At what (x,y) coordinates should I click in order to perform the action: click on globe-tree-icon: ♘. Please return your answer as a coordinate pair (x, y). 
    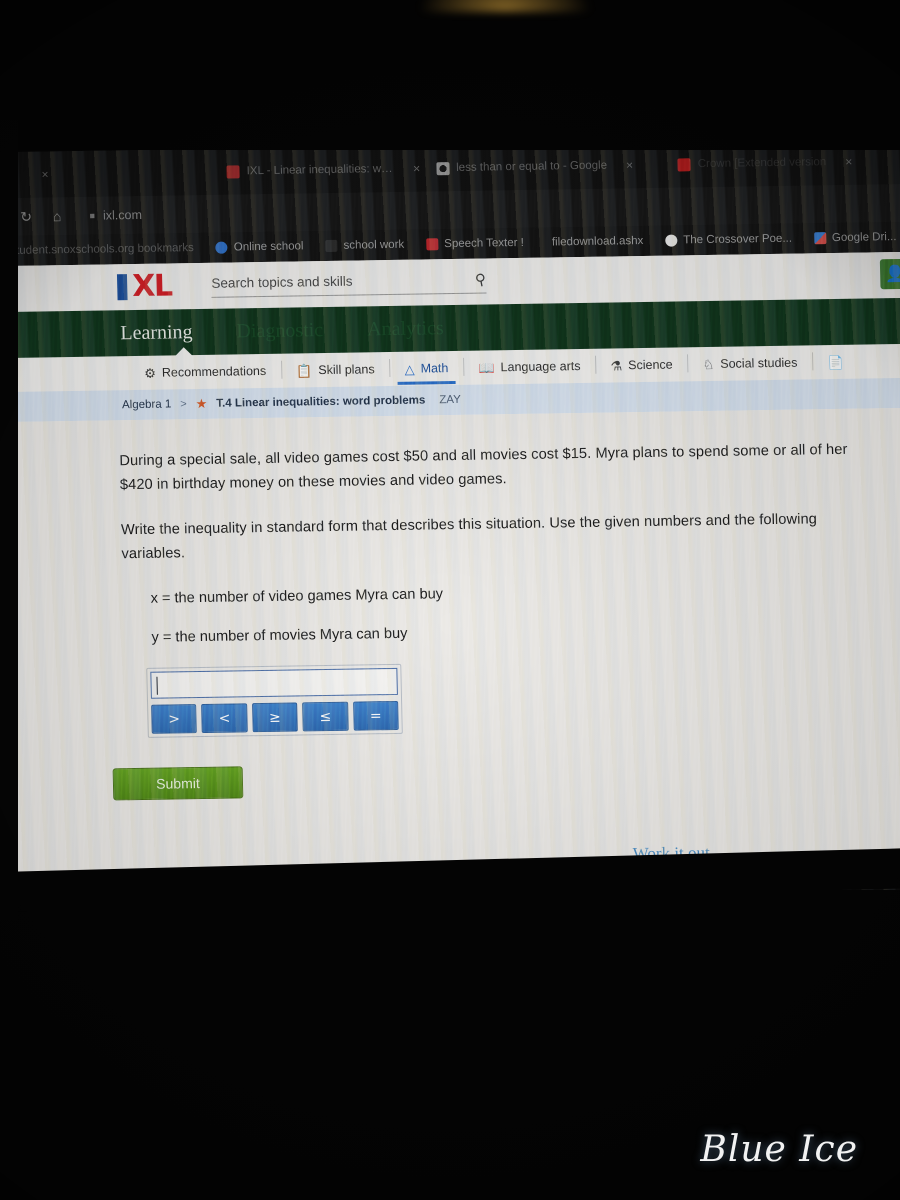
    Looking at the image, I should click on (708, 364).